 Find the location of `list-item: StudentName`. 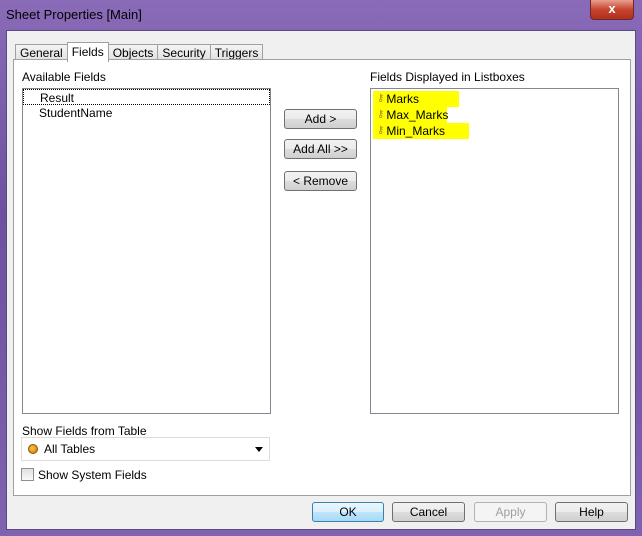

list-item: StudentName is located at coordinates (146, 113).